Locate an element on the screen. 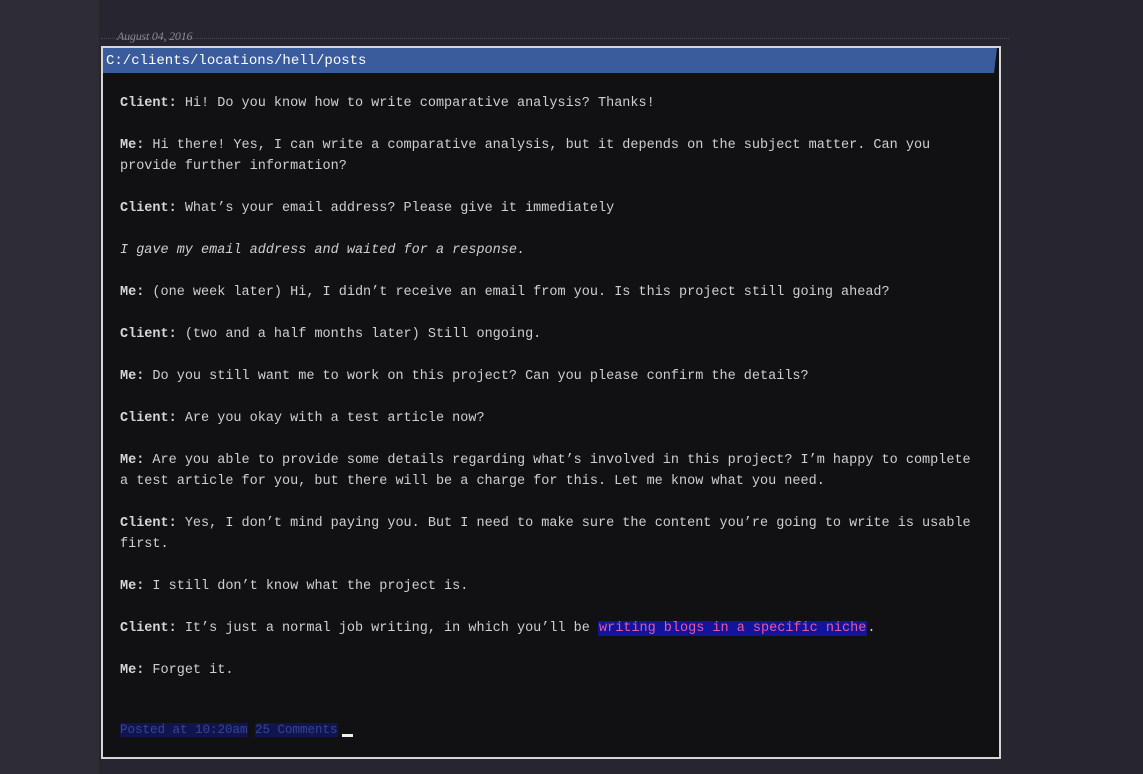  niche-link: writing blogs in a specific niche is located at coordinates (733, 628).